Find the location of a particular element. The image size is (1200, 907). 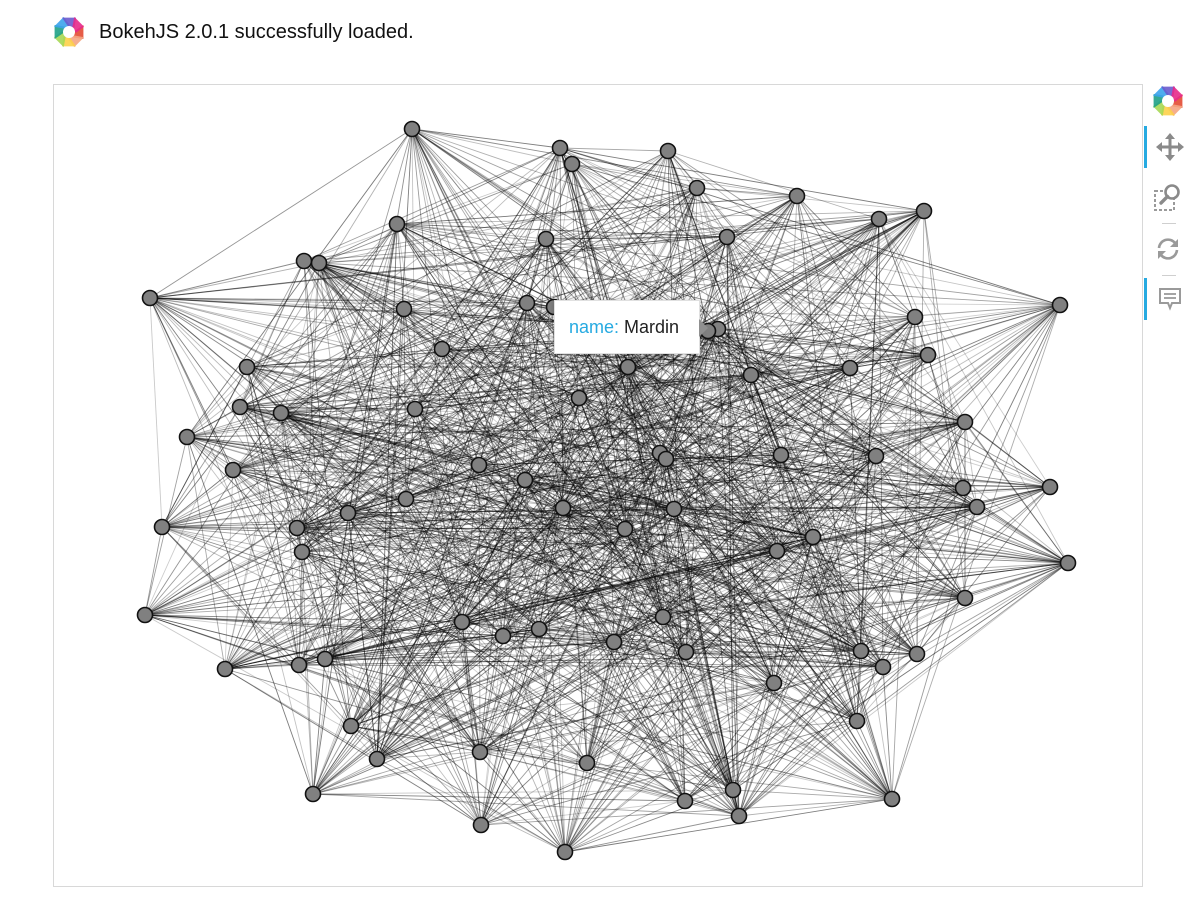

box-zoom-icon is located at coordinates (1167, 197).